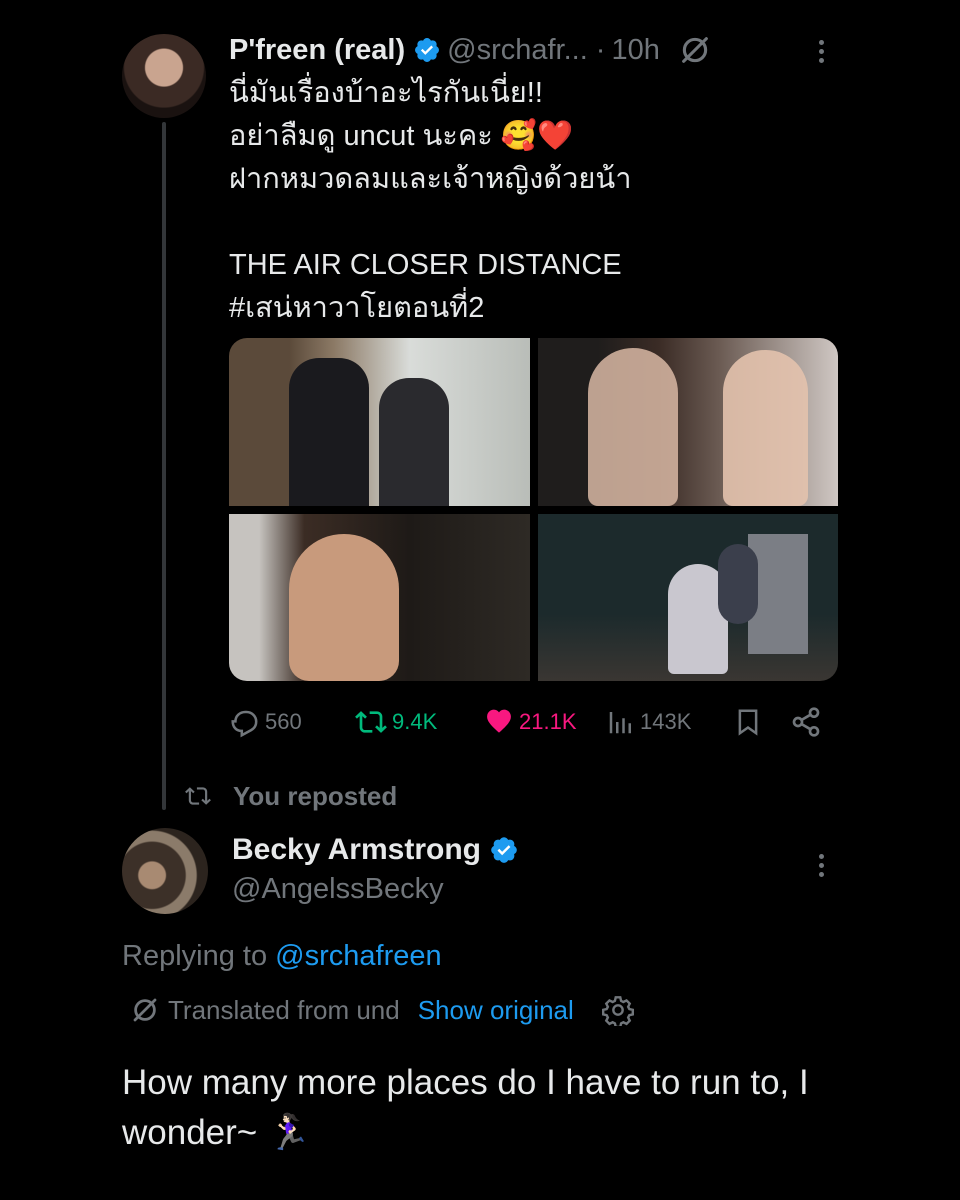  I want to click on reply-button: 560, so click(265, 722).